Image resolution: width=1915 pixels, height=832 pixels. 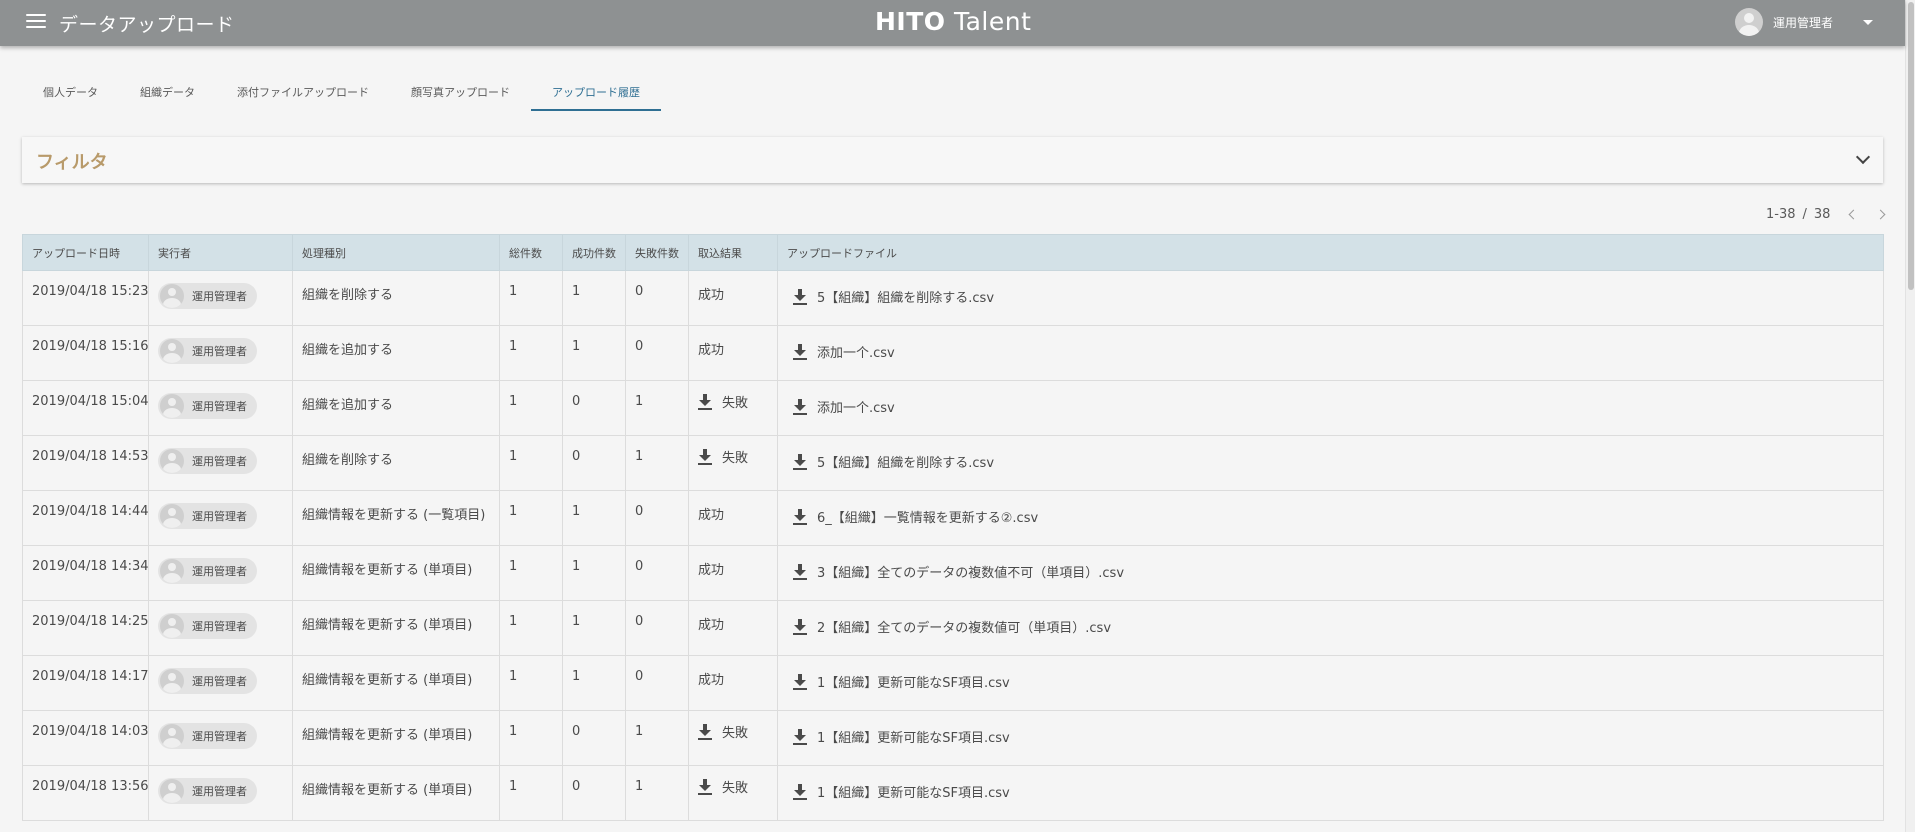 What do you see at coordinates (856, 408) in the screenshot?
I see `file-name: 添加一个.csv` at bounding box center [856, 408].